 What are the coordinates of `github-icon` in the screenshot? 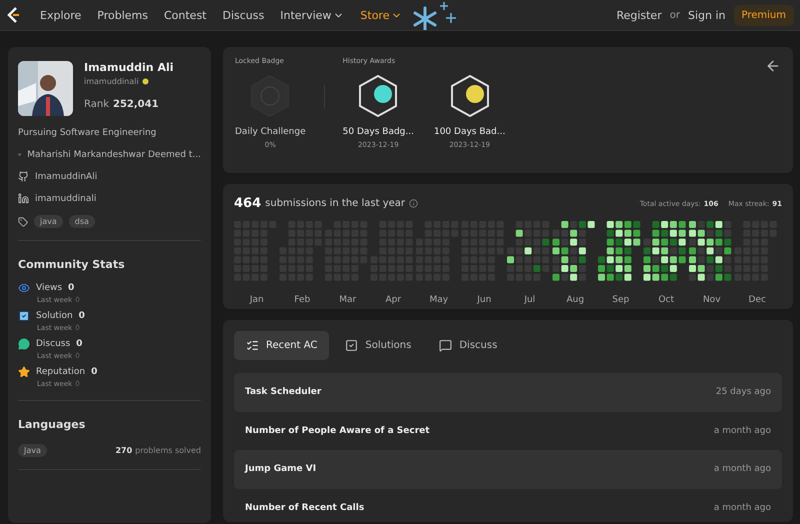 It's located at (23, 176).